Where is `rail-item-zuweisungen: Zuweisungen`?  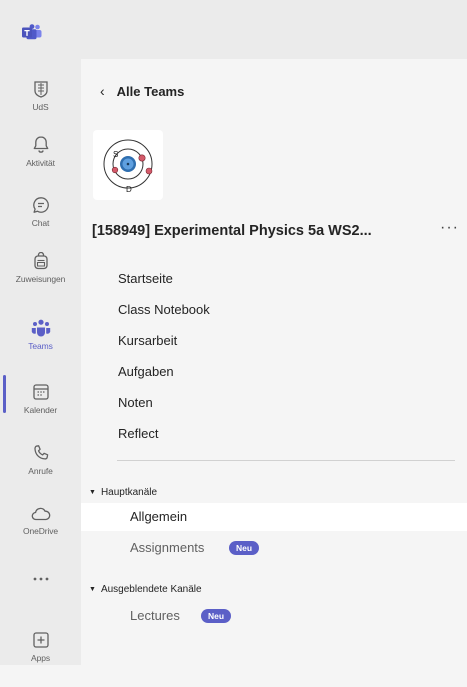
rail-item-zuweisungen: Zuweisungen is located at coordinates (40, 280).